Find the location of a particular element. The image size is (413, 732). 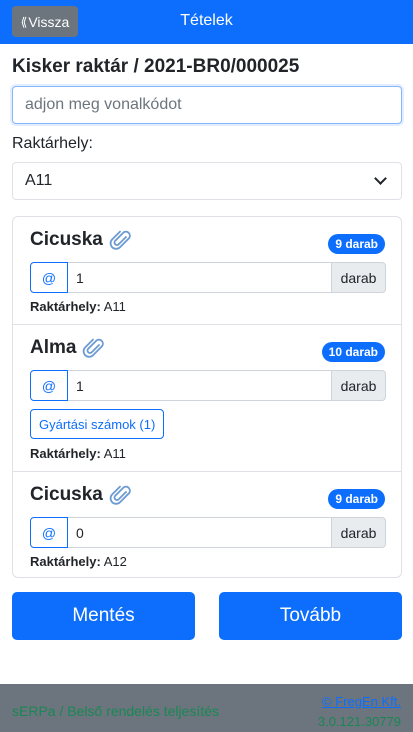

company-link: © FregEn Kft. is located at coordinates (359, 702).